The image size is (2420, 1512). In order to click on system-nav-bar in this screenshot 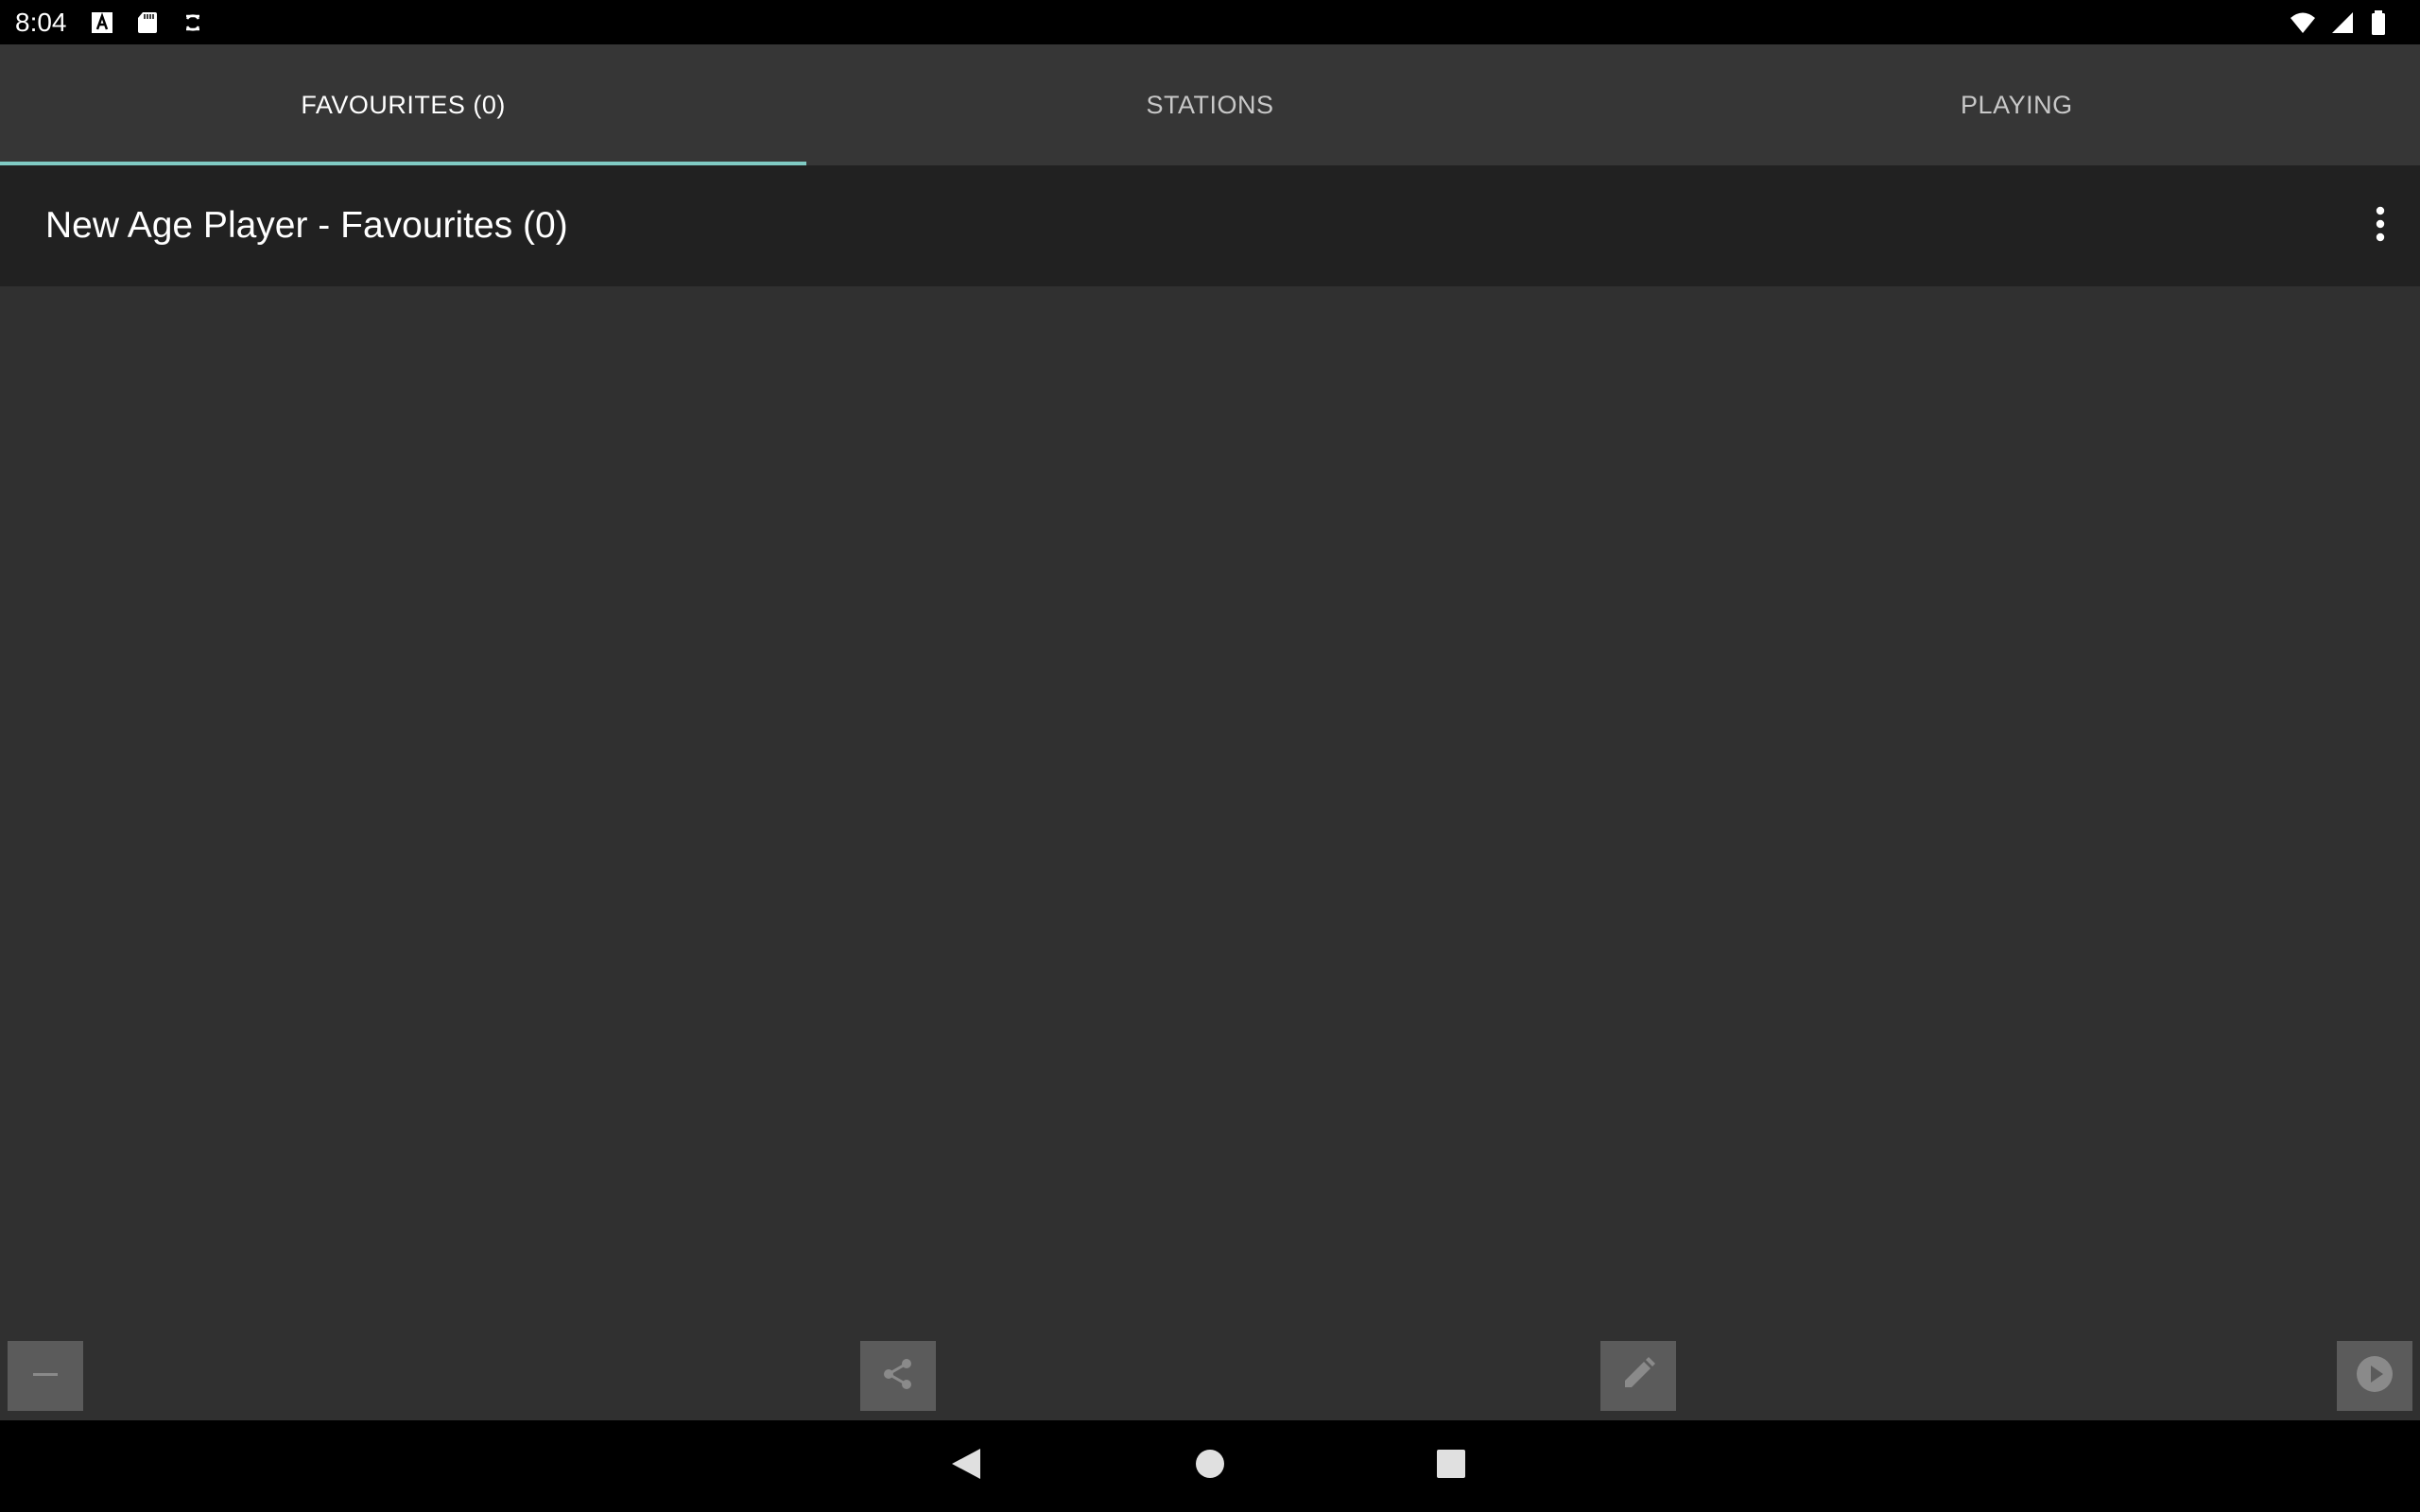, I will do `click(1210, 1466)`.